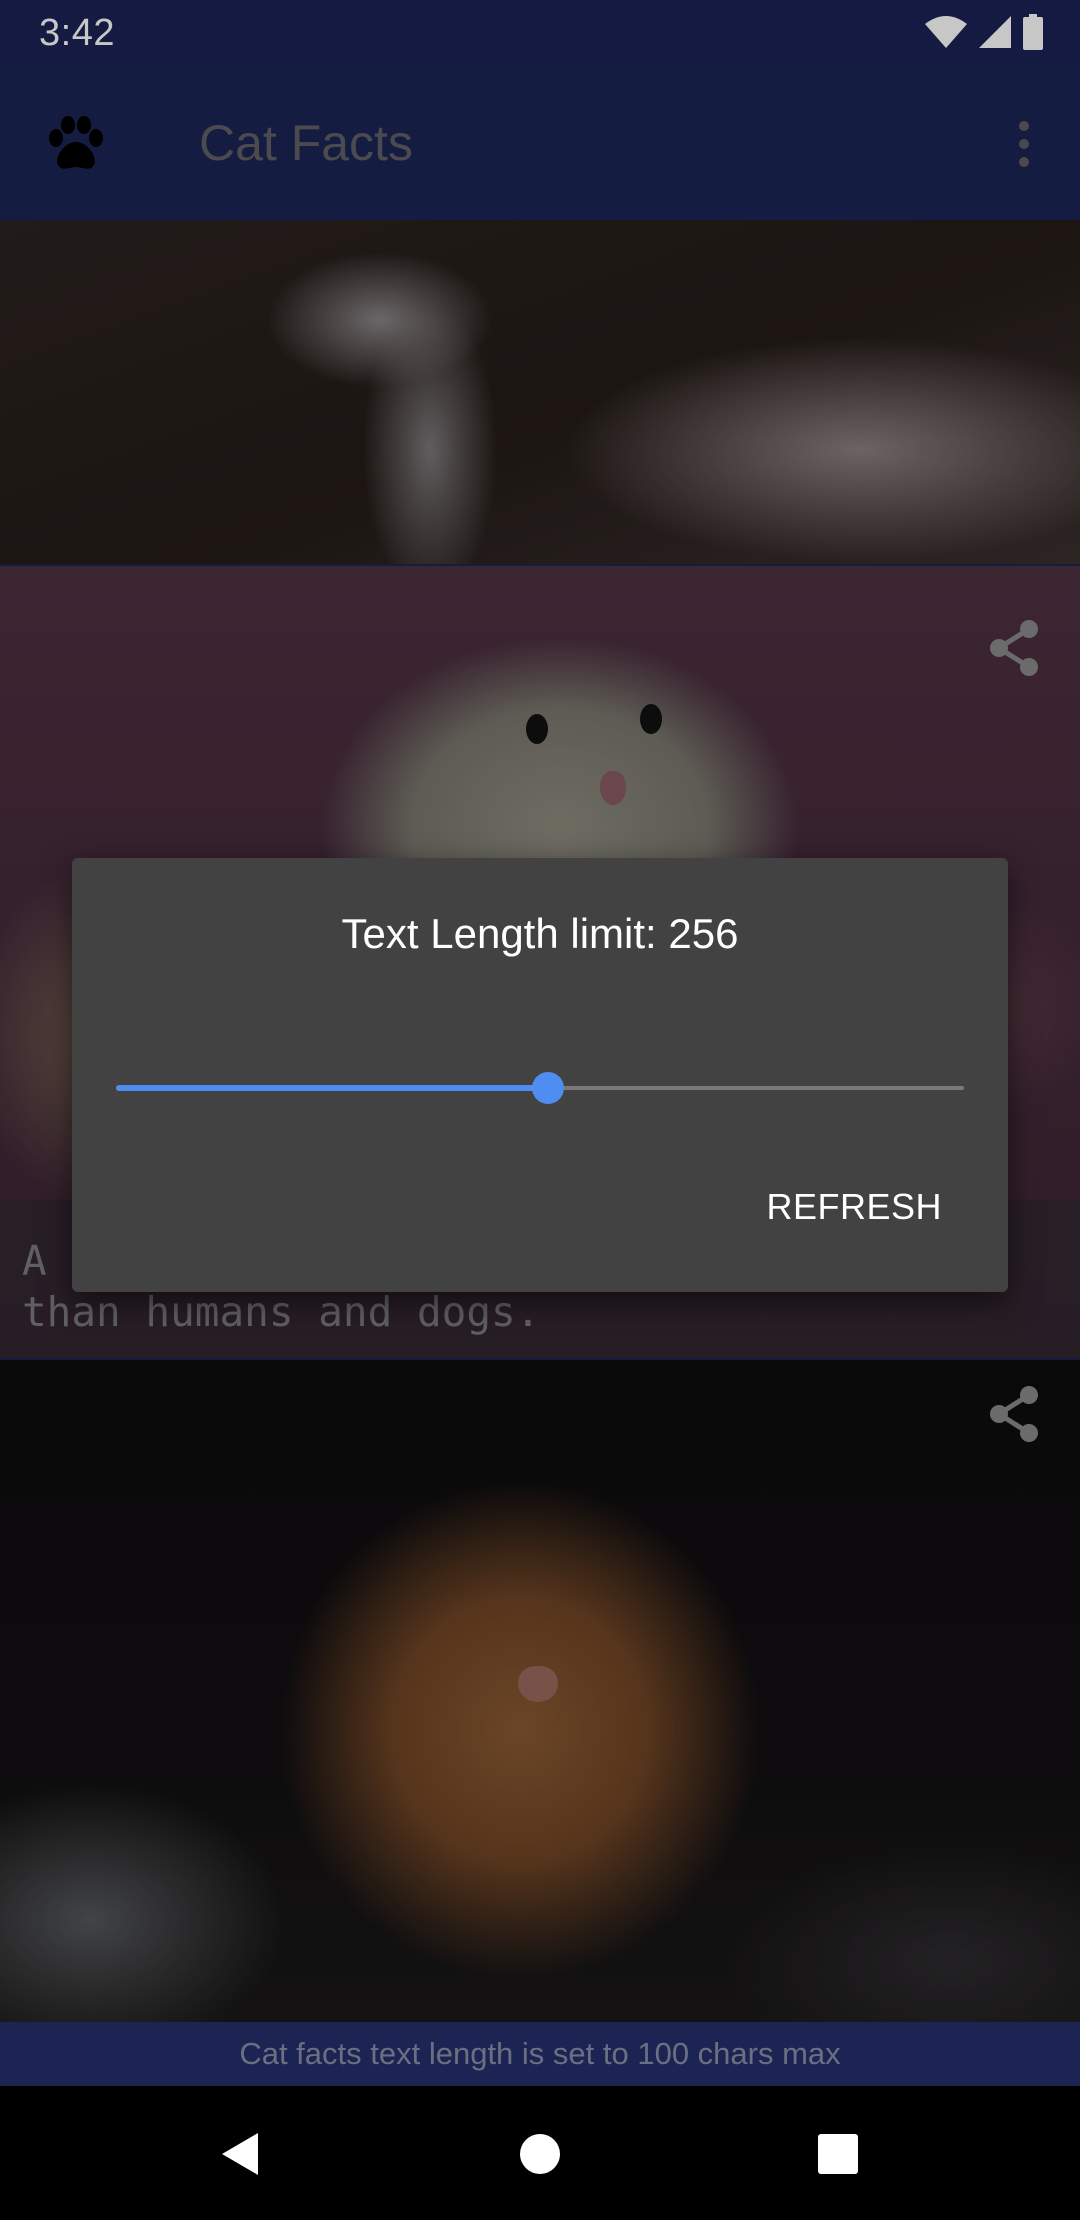 The image size is (1080, 2220). What do you see at coordinates (854, 1207) in the screenshot?
I see `refresh-button: REFRESH` at bounding box center [854, 1207].